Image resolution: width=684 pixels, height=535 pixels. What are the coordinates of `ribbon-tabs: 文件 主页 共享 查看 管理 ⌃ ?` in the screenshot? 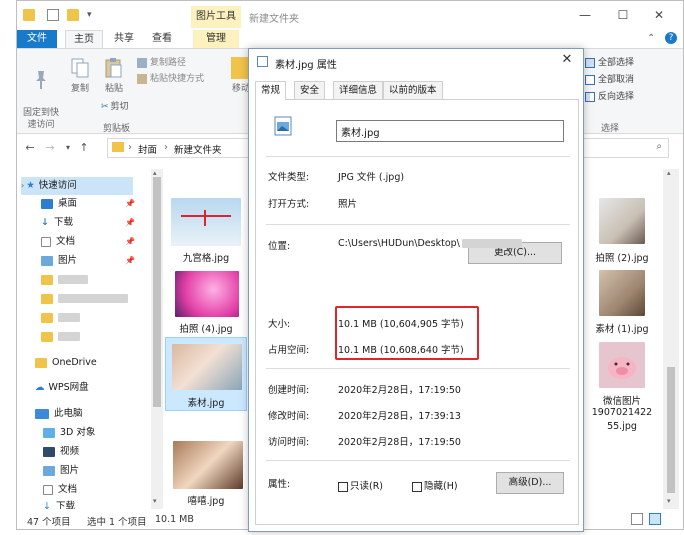 It's located at (350, 39).